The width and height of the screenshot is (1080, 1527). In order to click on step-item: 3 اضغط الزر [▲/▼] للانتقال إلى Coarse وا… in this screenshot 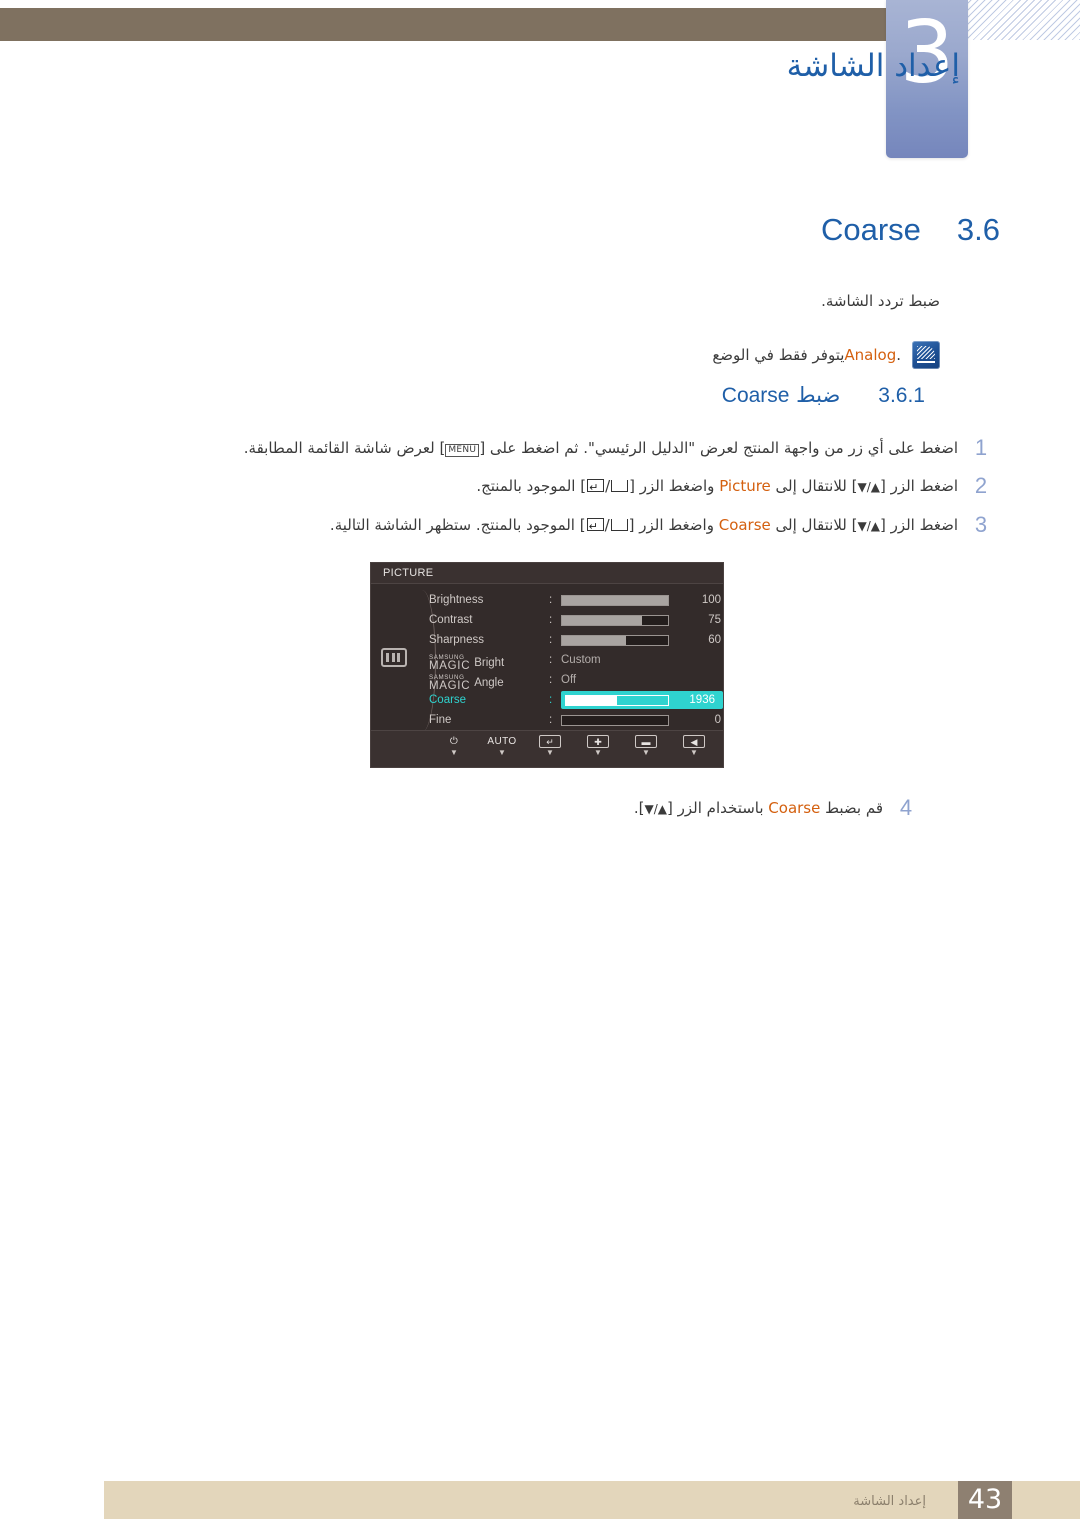, I will do `click(525, 525)`.